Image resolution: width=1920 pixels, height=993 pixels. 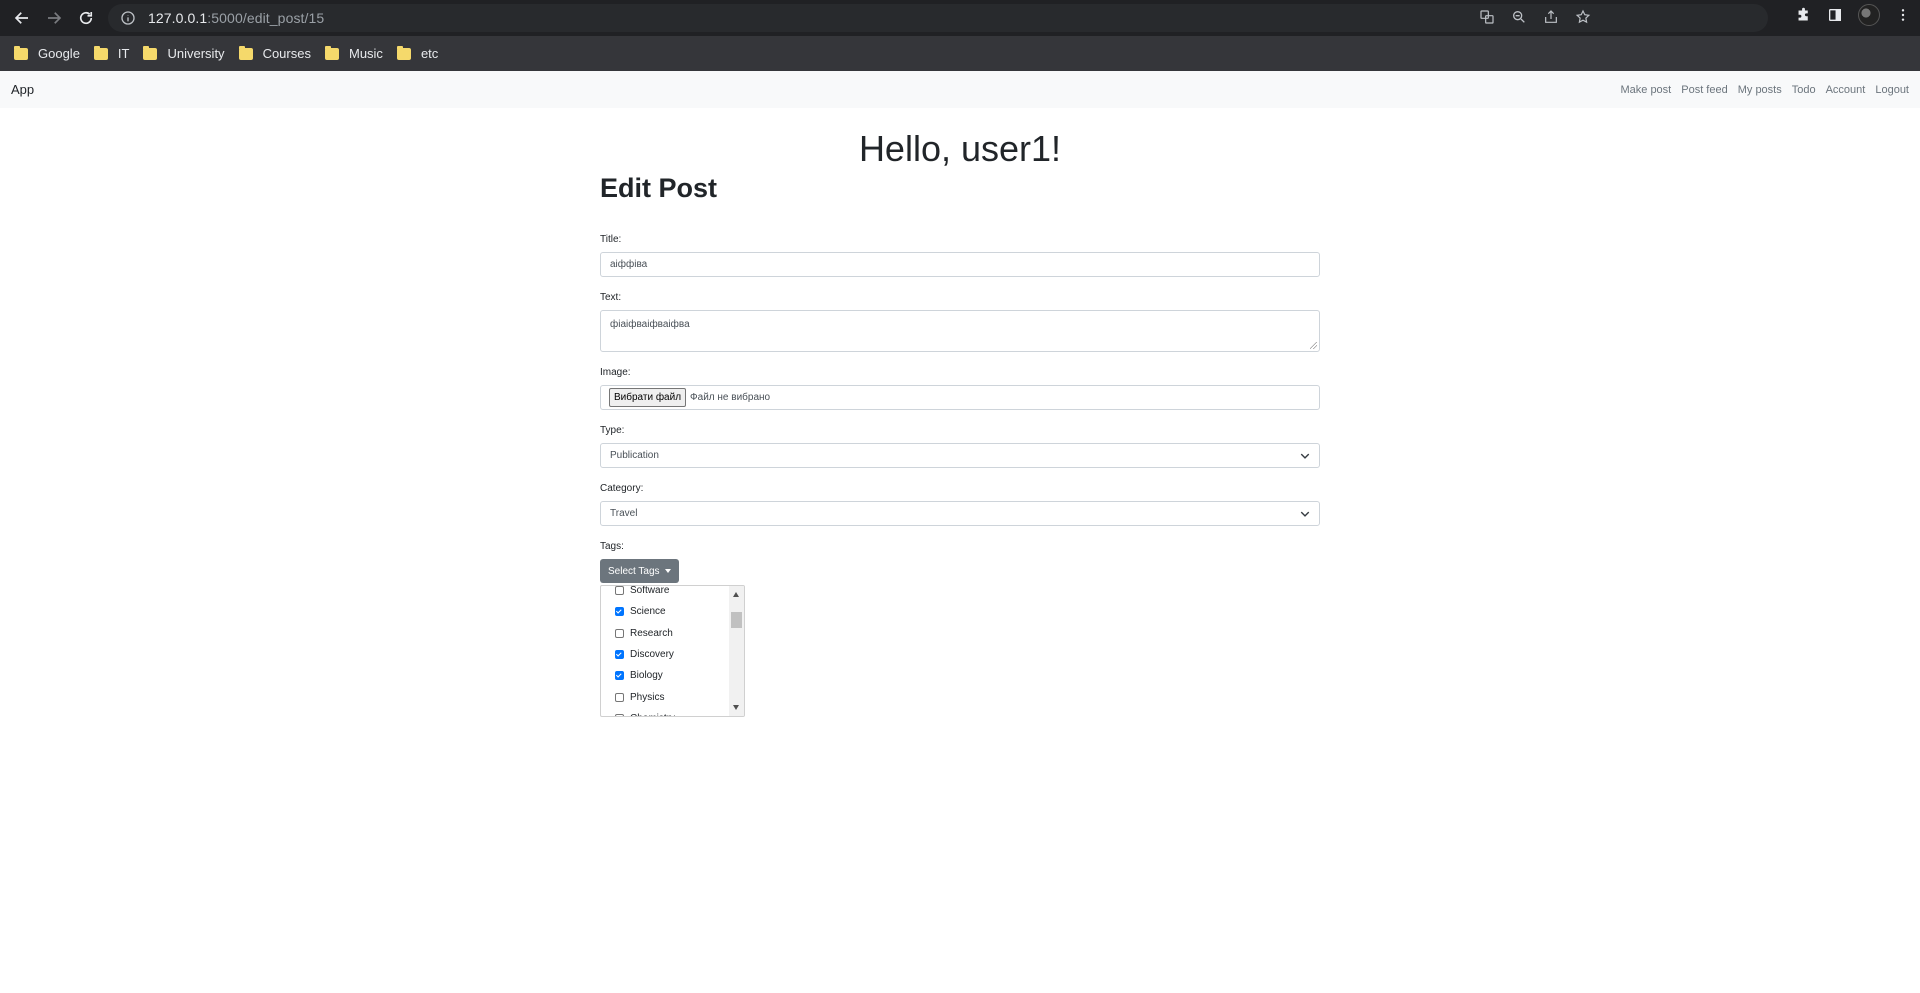 I want to click on navbar-brand: App, so click(x=22, y=89).